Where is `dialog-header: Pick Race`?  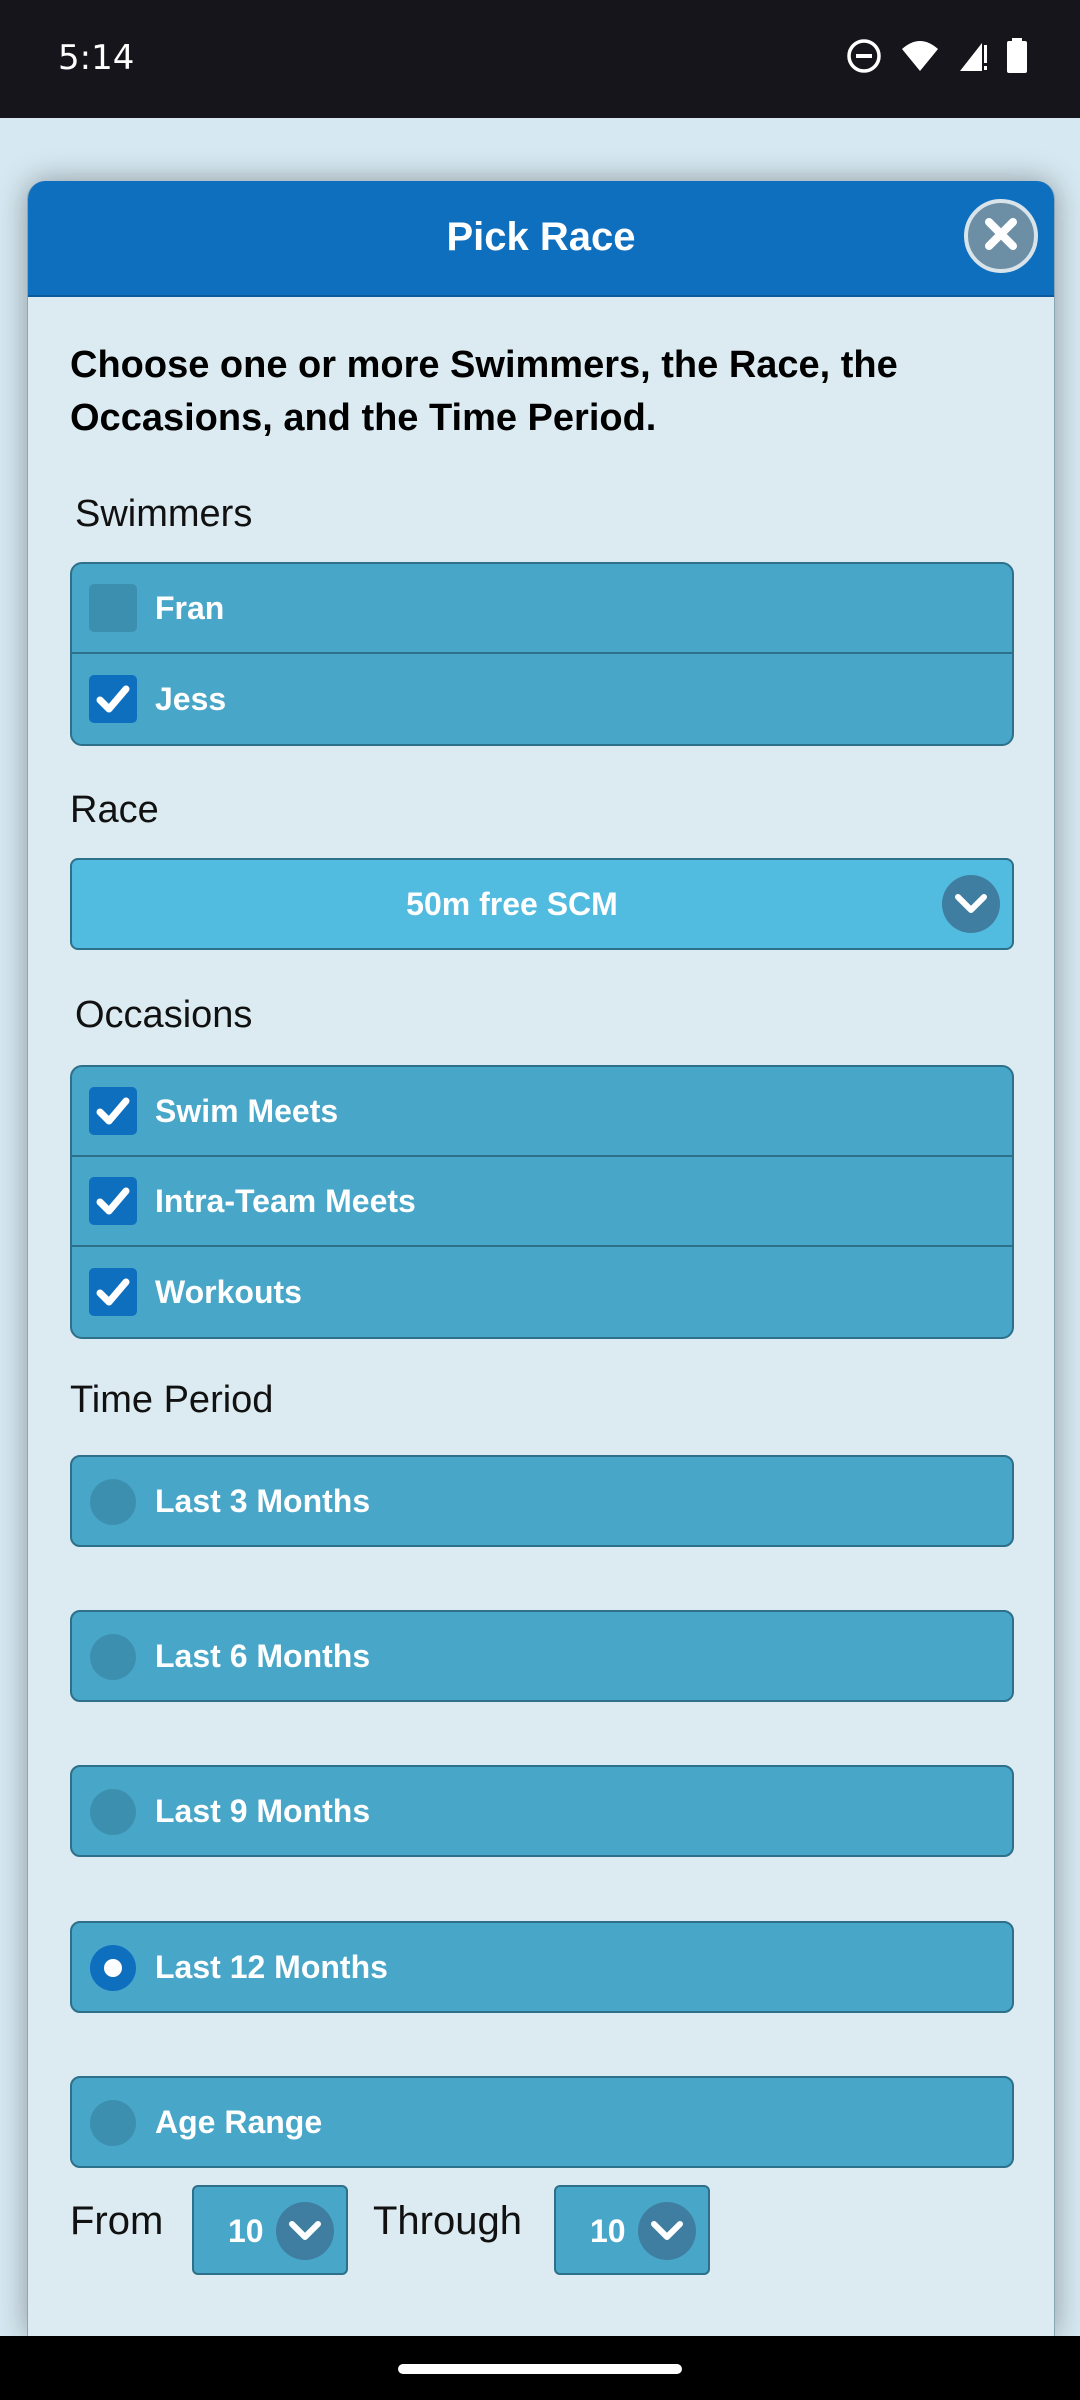 dialog-header: Pick Race is located at coordinates (541, 239).